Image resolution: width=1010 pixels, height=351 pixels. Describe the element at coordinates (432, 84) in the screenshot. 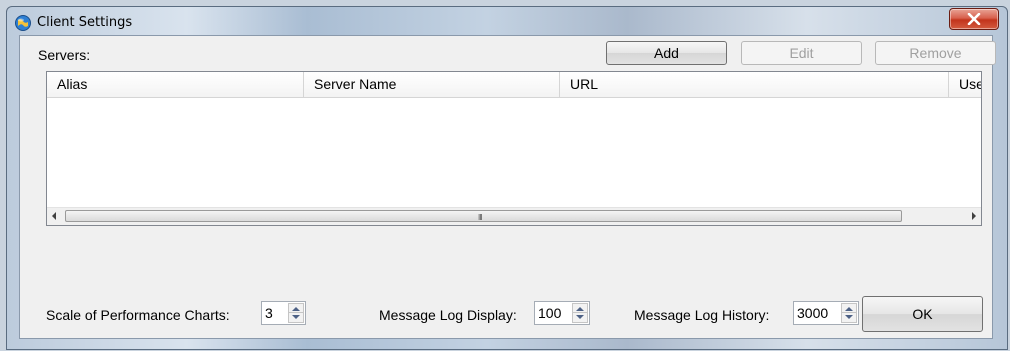

I see `column-header-server-name: Server Name` at that location.